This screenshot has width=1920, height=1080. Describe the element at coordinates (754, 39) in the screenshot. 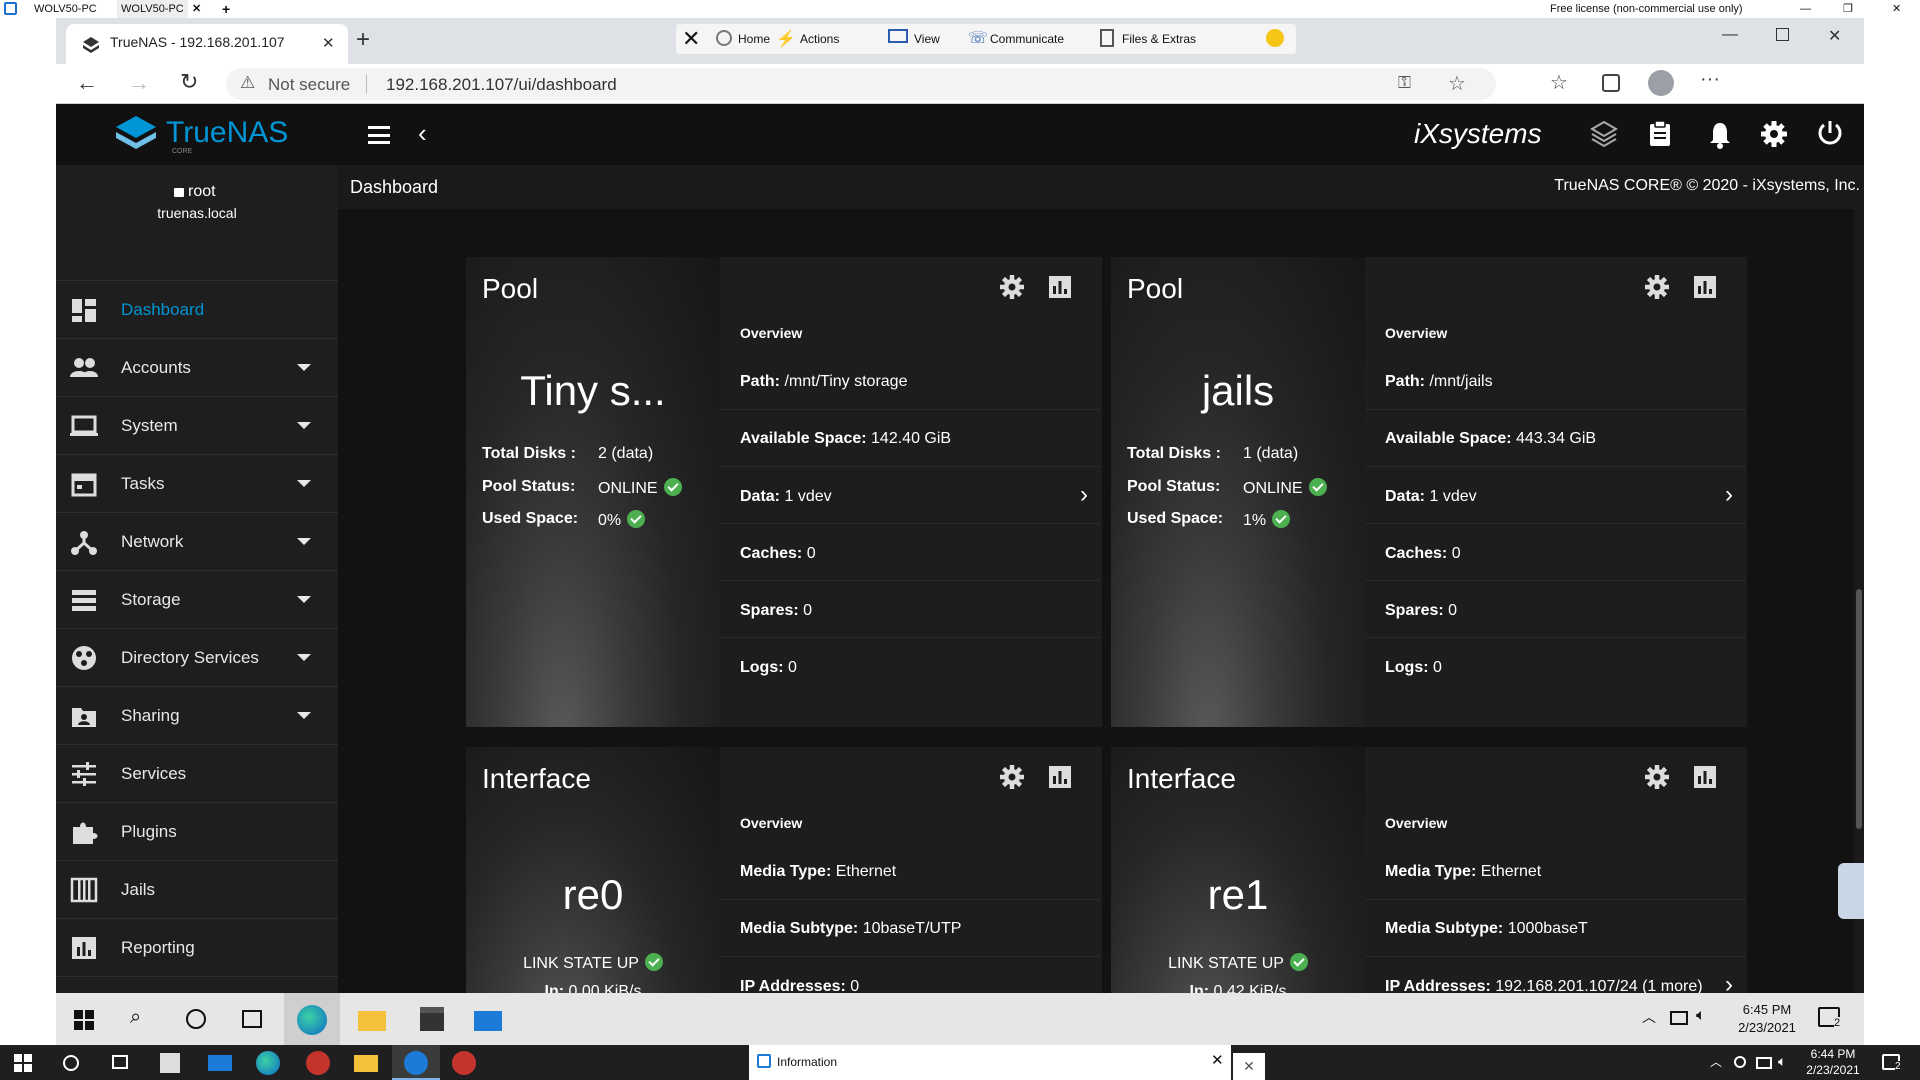

I see `toolbar-home: Home` at that location.